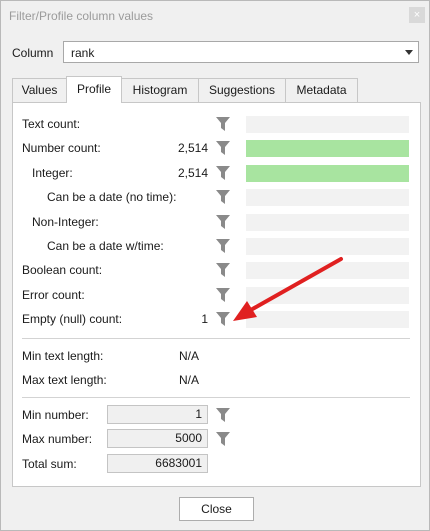 Image resolution: width=430 pixels, height=531 pixels. I want to click on column-label: Column, so click(33, 53).